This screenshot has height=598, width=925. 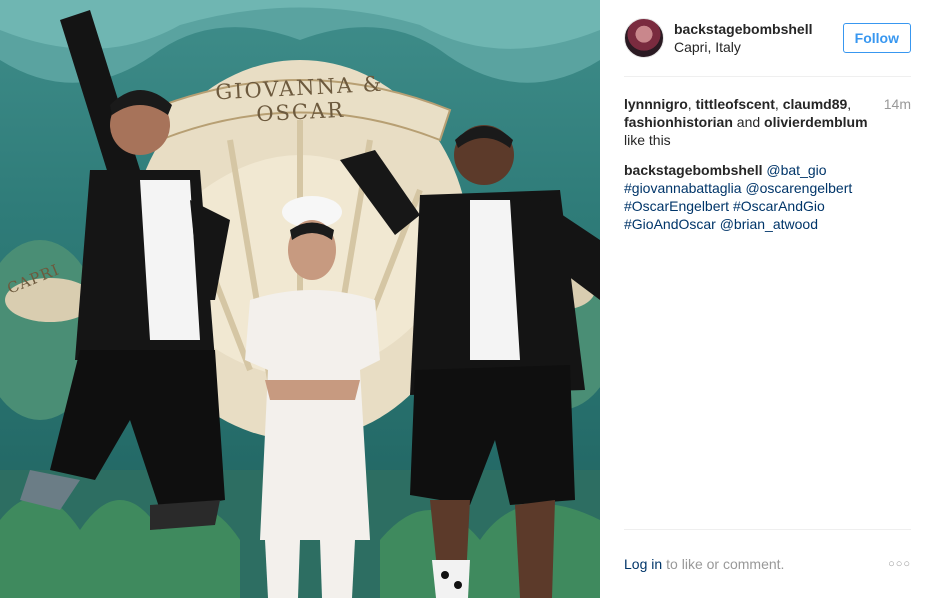 I want to click on location-link: Capri, Italy, so click(x=758, y=47).